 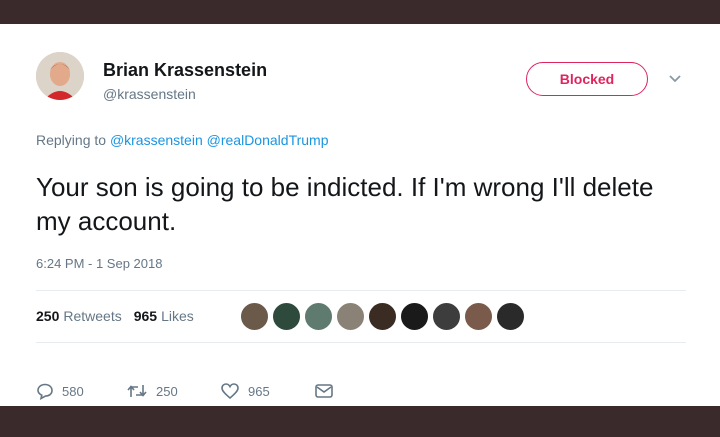 I want to click on reply-action: 580, so click(x=81, y=391).